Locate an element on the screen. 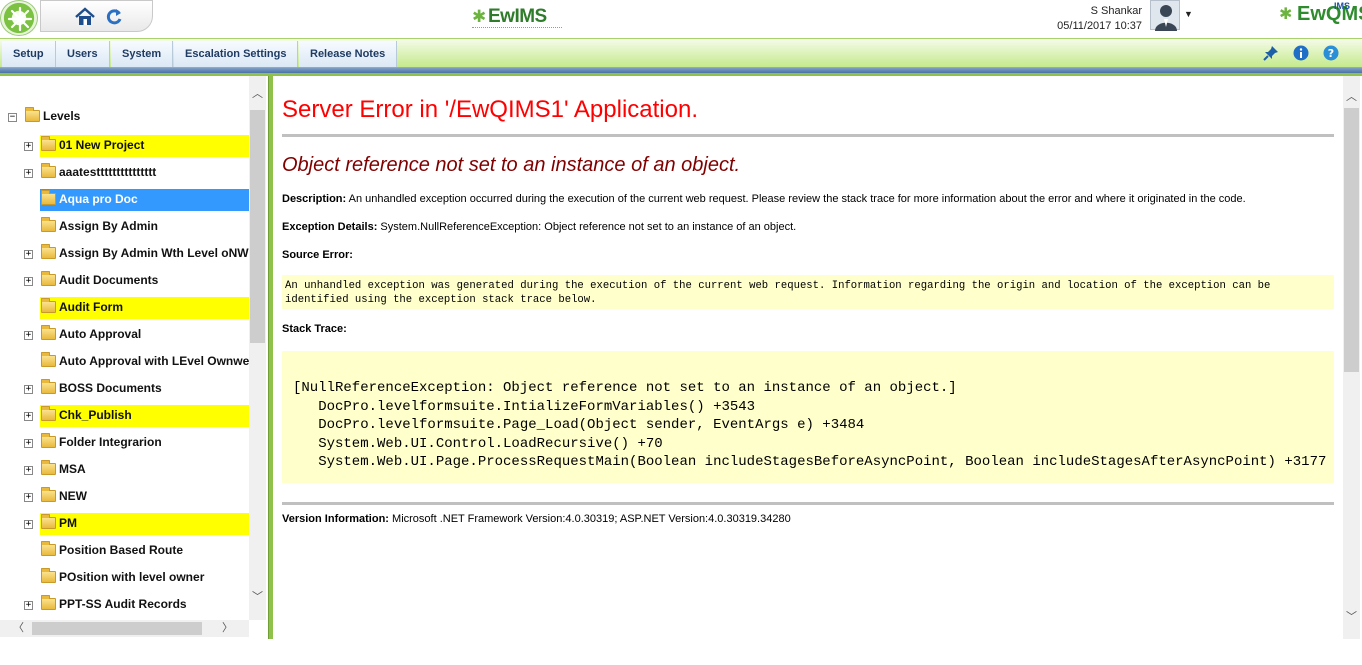 The width and height of the screenshot is (1362, 665). quick-nav-pill is located at coordinates (96, 16).